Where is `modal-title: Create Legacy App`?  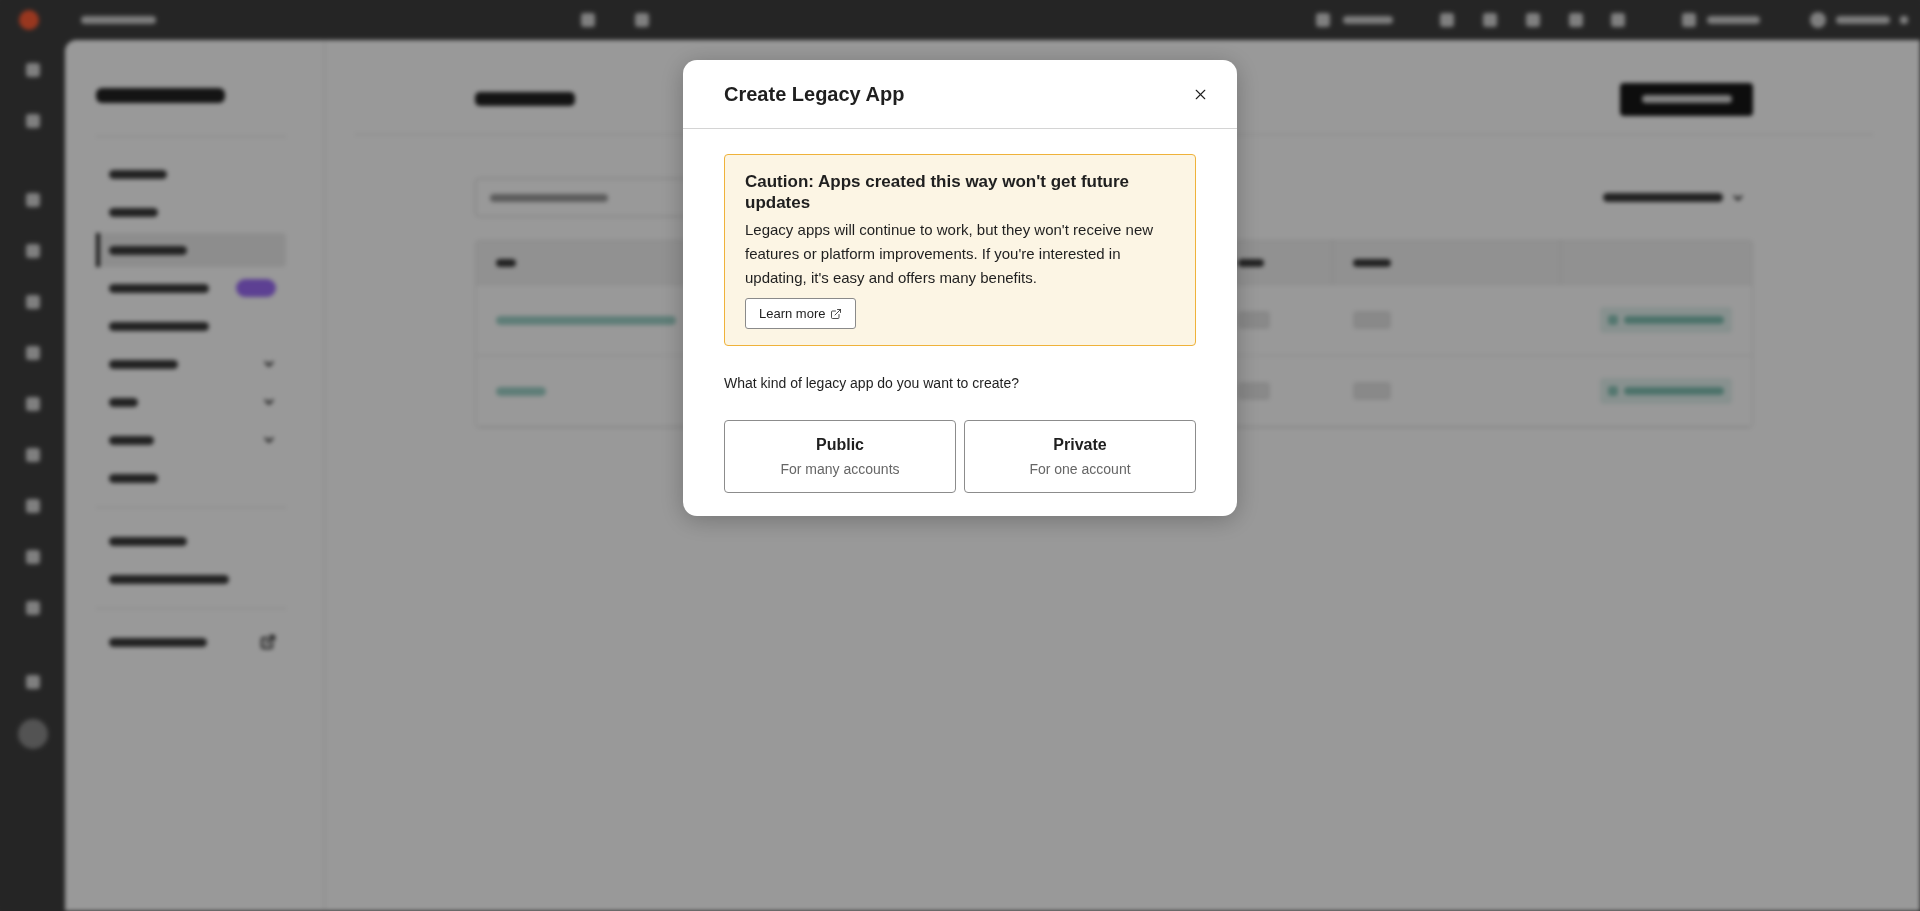
modal-title: Create Legacy App is located at coordinates (814, 94).